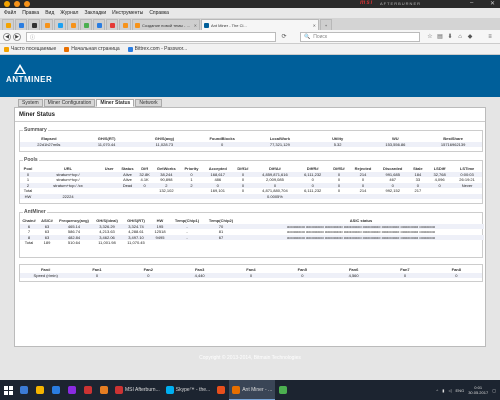  Describe the element at coordinates (470, 37) in the screenshot. I see `shield-icon: ◆` at that location.